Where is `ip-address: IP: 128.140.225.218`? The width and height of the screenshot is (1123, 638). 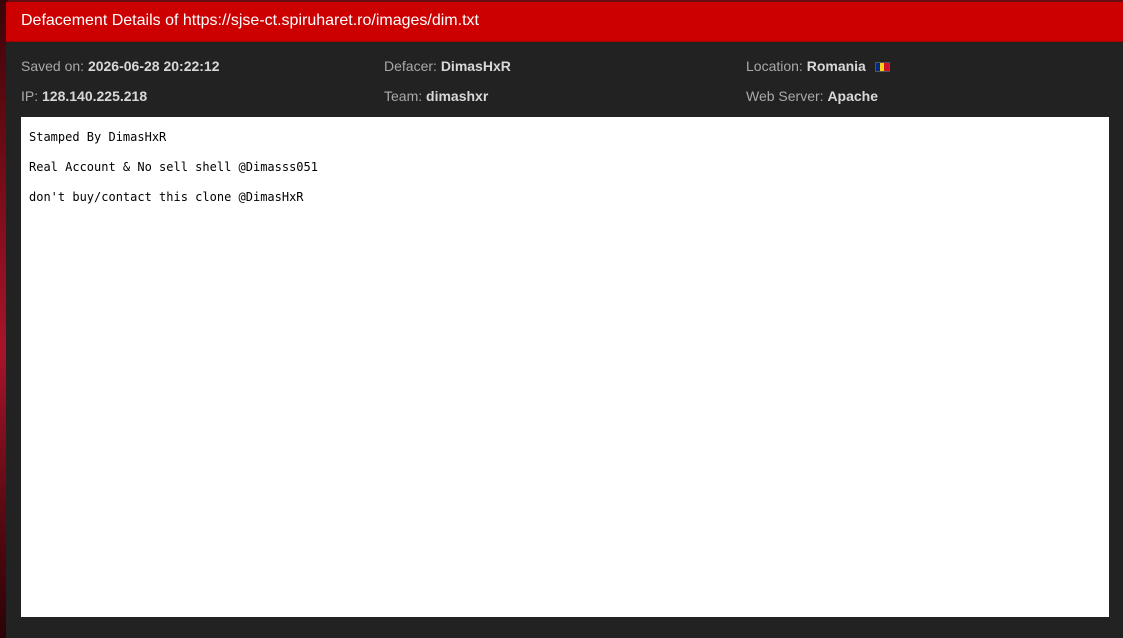
ip-address: IP: 128.140.225.218 is located at coordinates (84, 96).